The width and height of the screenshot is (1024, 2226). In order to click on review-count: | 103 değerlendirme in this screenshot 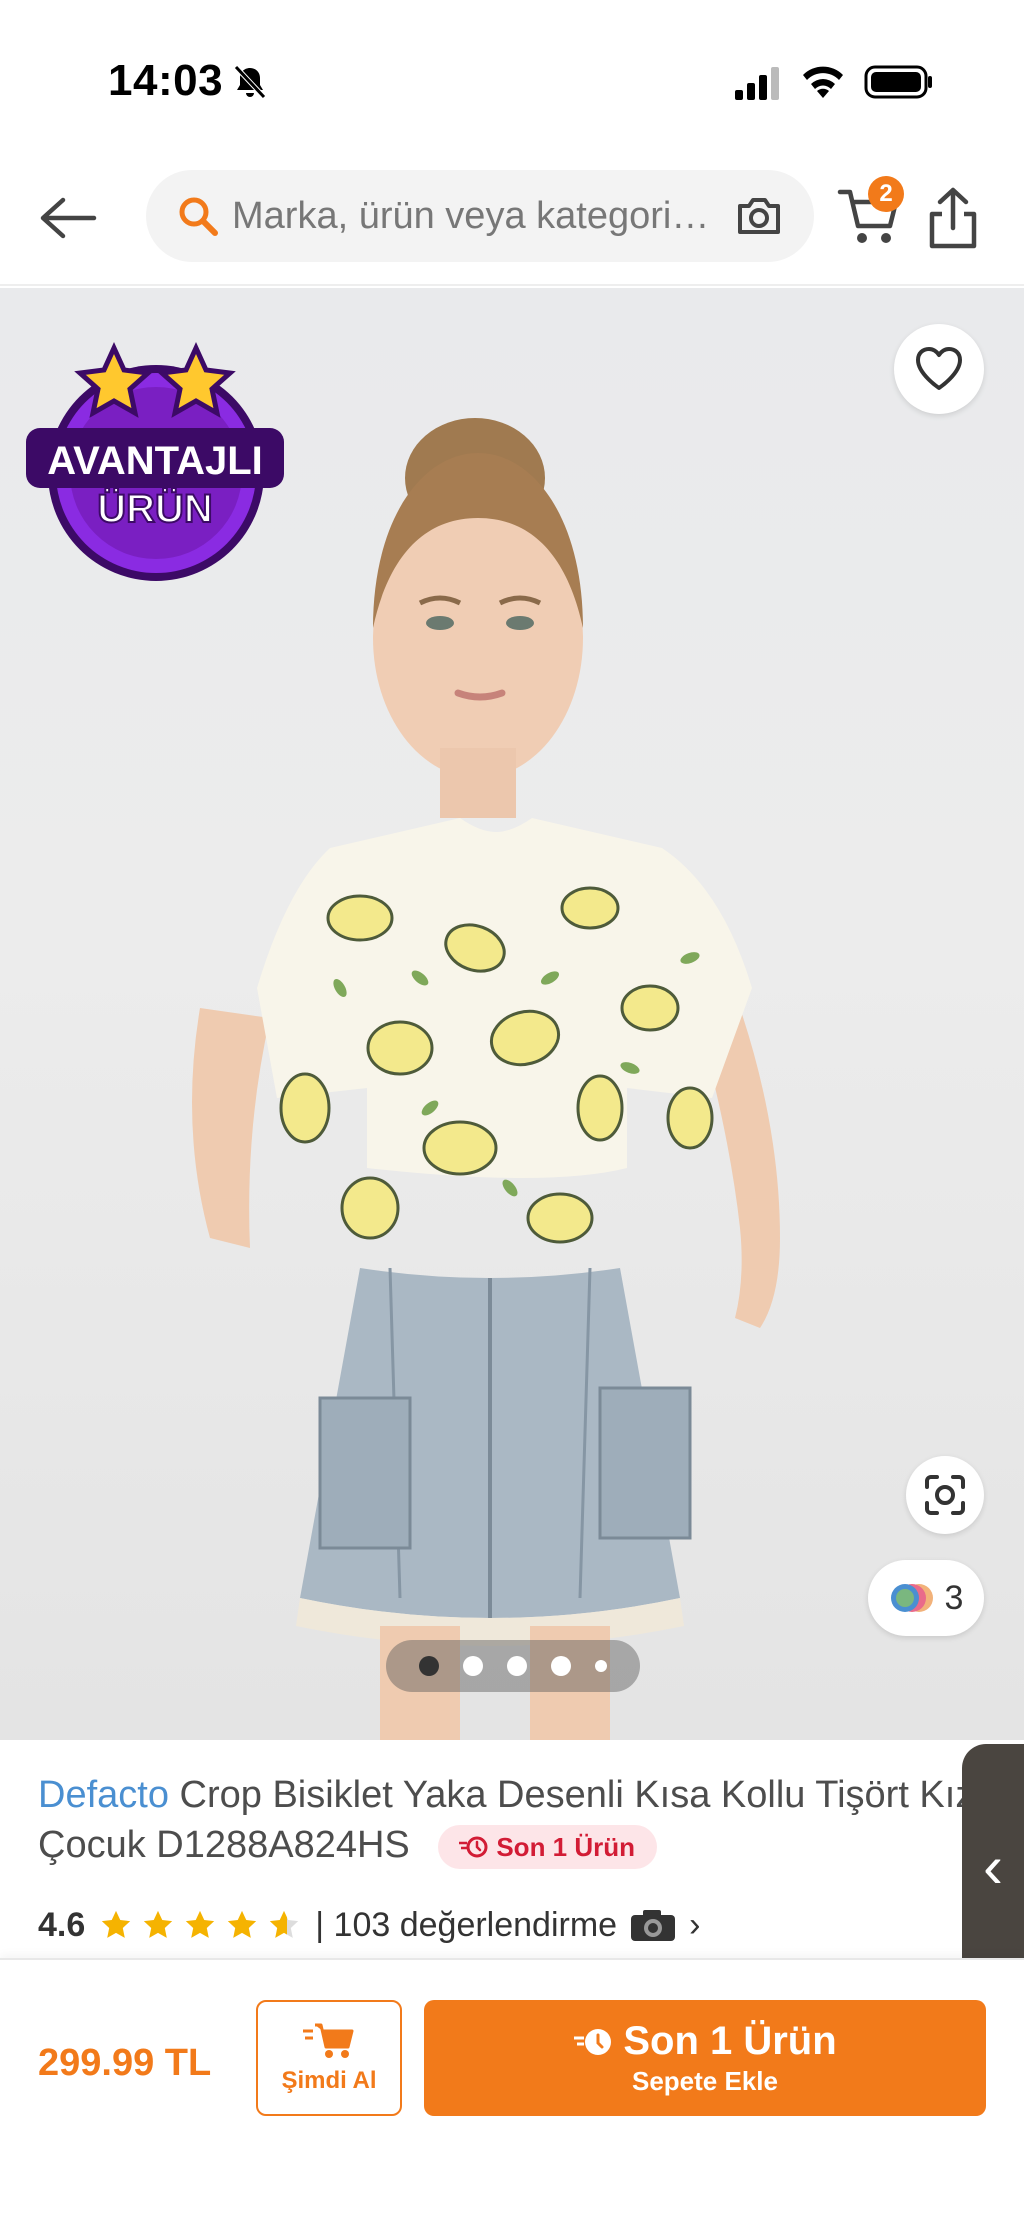, I will do `click(466, 1925)`.